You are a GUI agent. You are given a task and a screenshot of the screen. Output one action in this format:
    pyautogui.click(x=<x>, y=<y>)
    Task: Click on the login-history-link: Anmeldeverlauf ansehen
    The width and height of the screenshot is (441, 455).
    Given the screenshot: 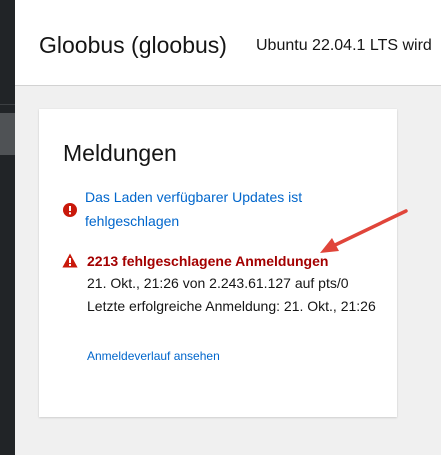 What is the action you would take?
    pyautogui.click(x=153, y=356)
    